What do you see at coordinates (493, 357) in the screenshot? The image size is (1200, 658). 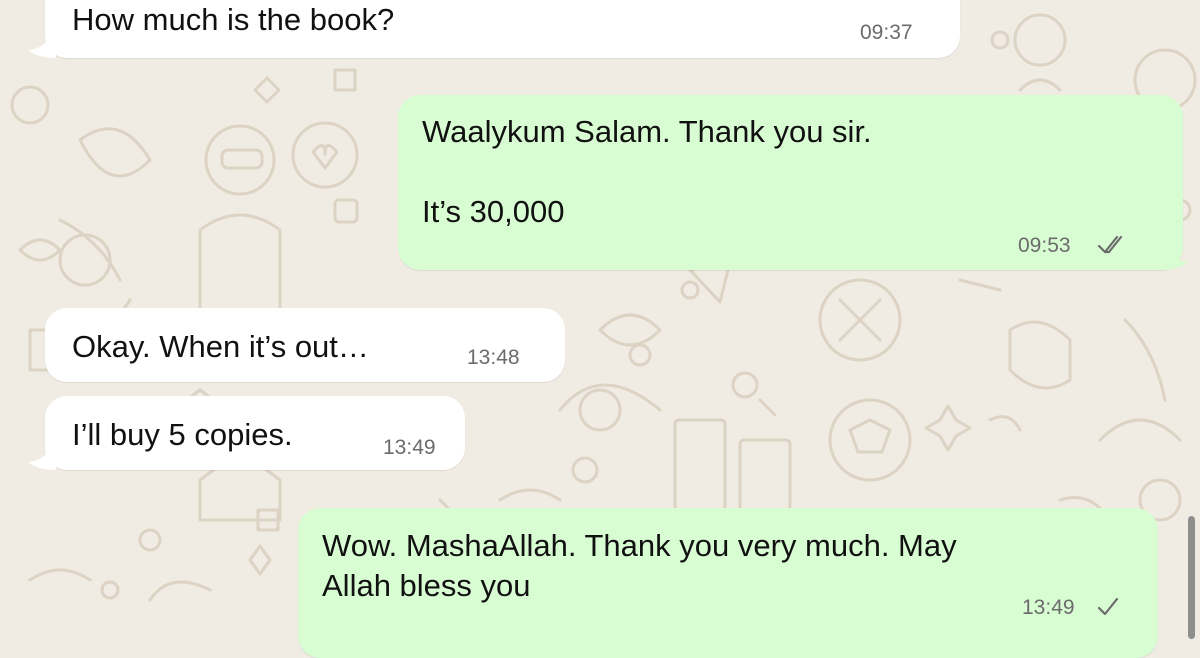 I see `message-timestamp: 13:48` at bounding box center [493, 357].